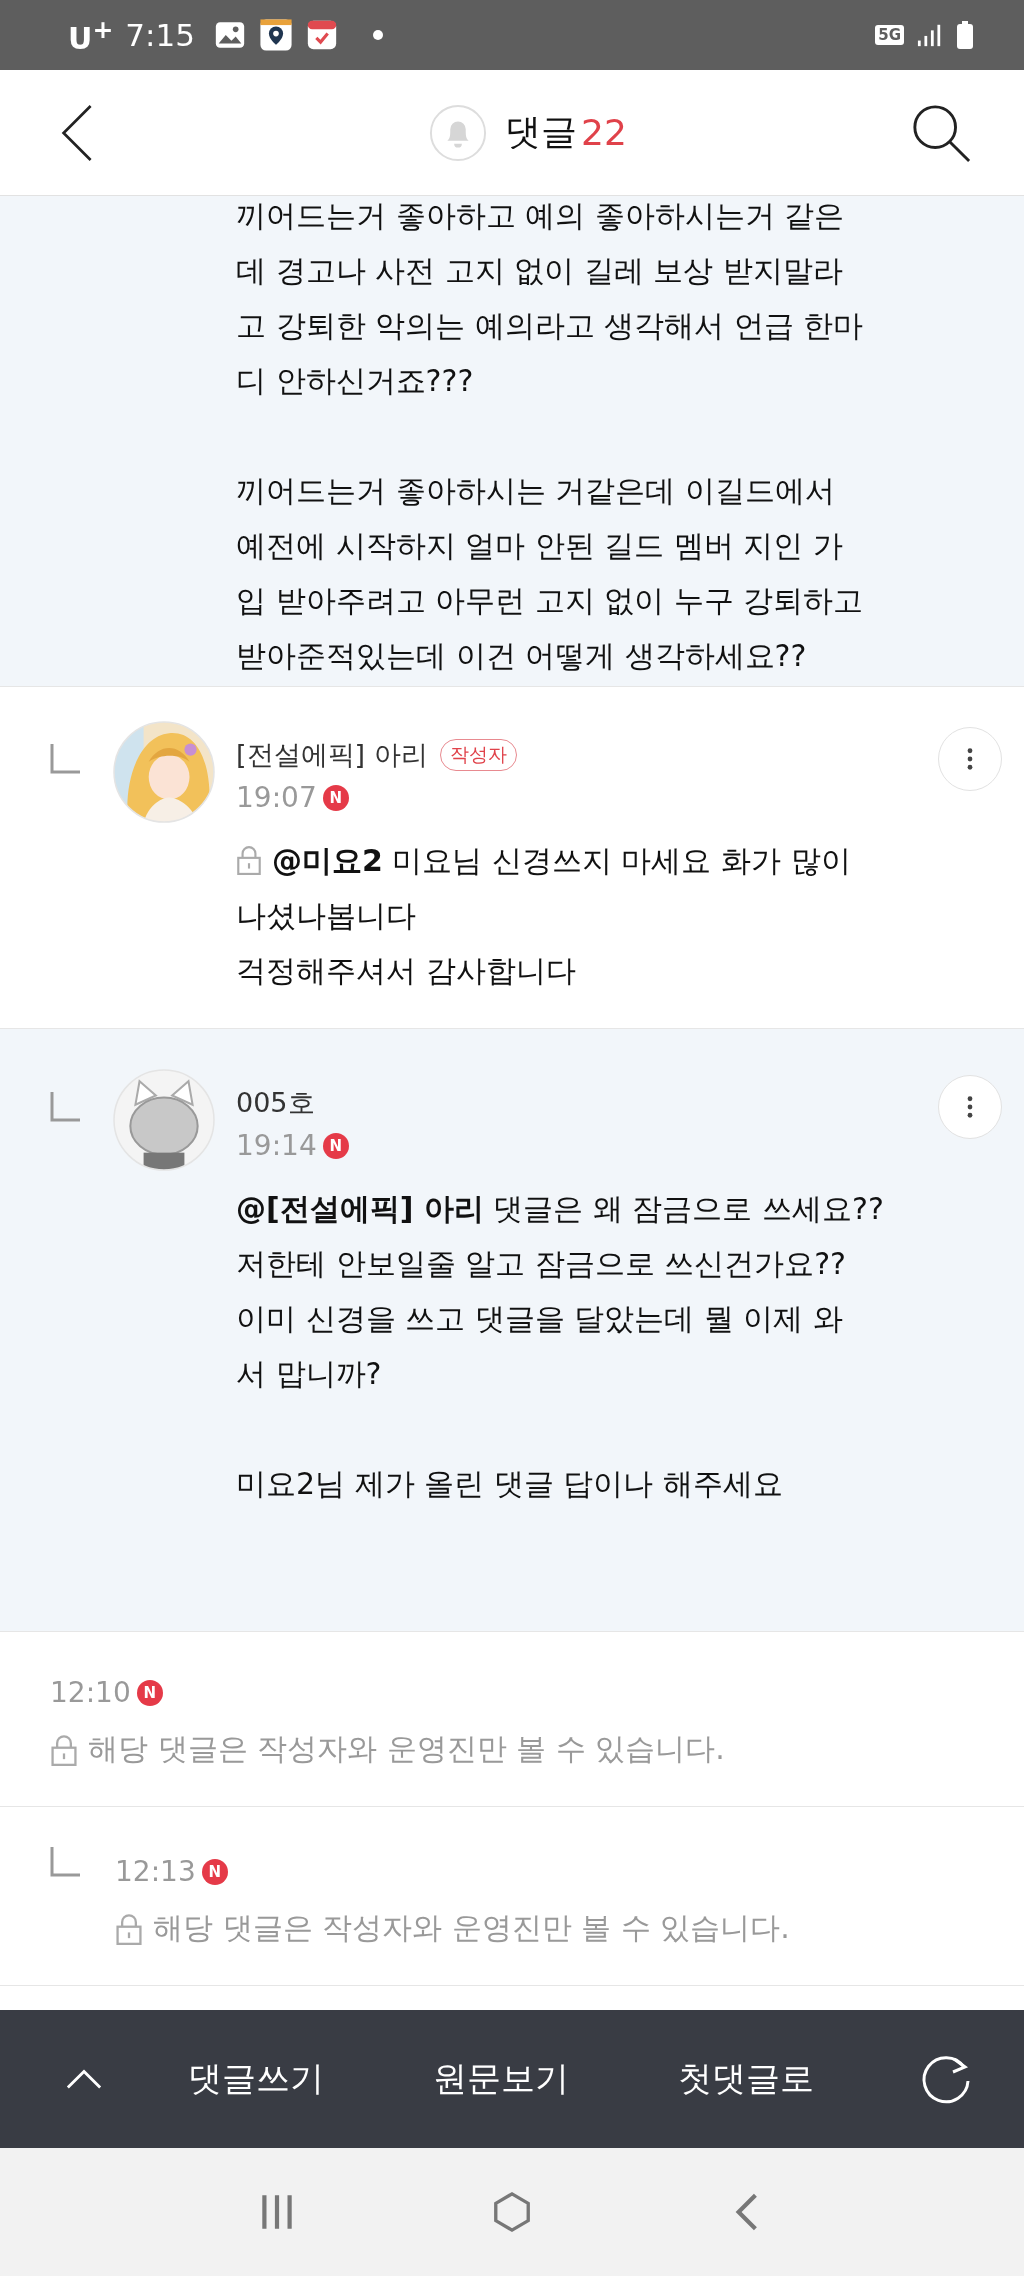  Describe the element at coordinates (275, 1103) in the screenshot. I see `author-name: 005호` at that location.